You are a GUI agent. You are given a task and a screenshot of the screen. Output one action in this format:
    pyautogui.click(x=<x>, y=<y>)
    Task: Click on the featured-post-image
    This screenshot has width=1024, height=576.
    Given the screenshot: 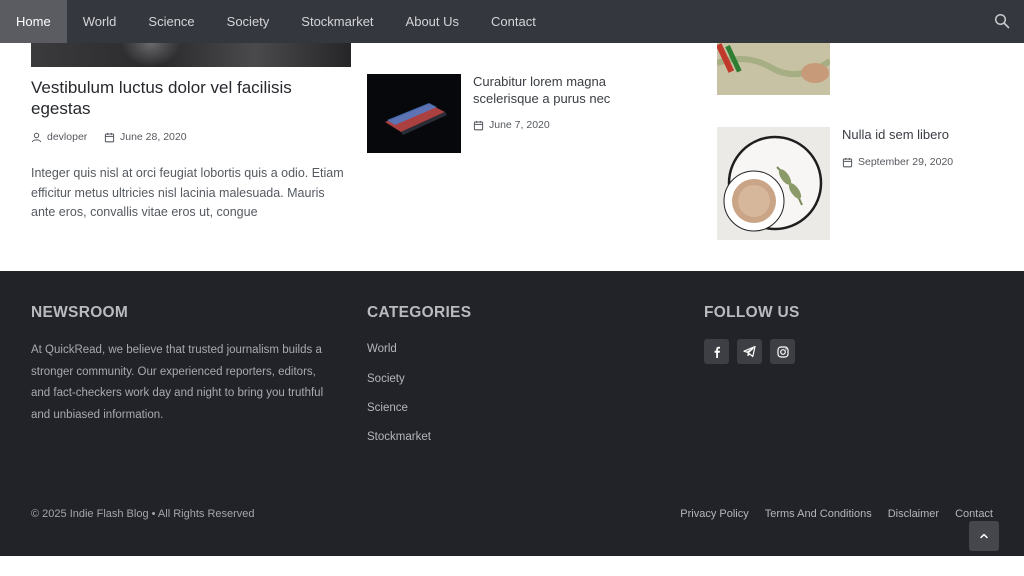 What is the action you would take?
    pyautogui.click(x=191, y=55)
    